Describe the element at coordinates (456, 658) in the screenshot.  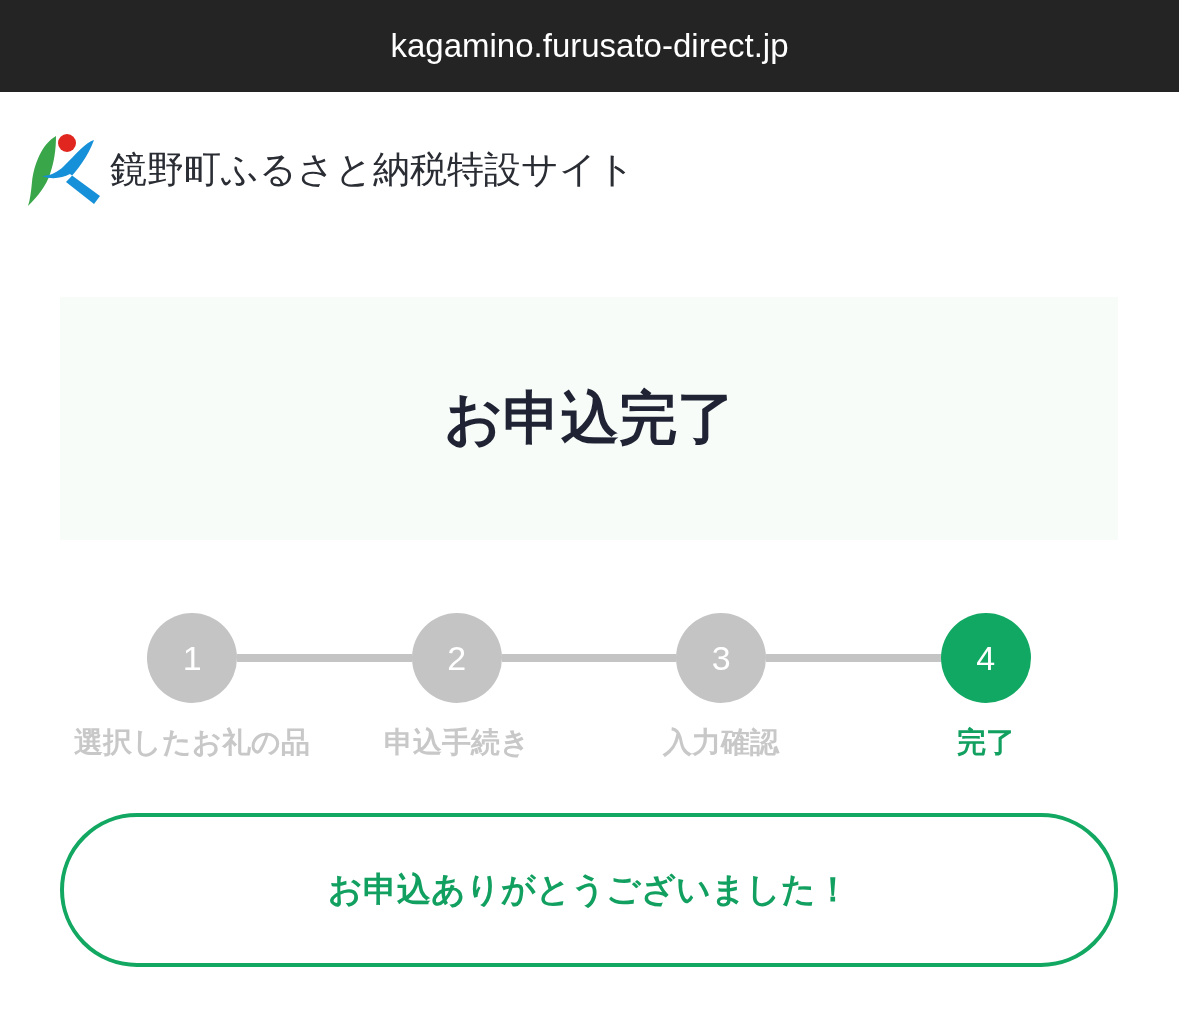
I see `step-number: 2` at that location.